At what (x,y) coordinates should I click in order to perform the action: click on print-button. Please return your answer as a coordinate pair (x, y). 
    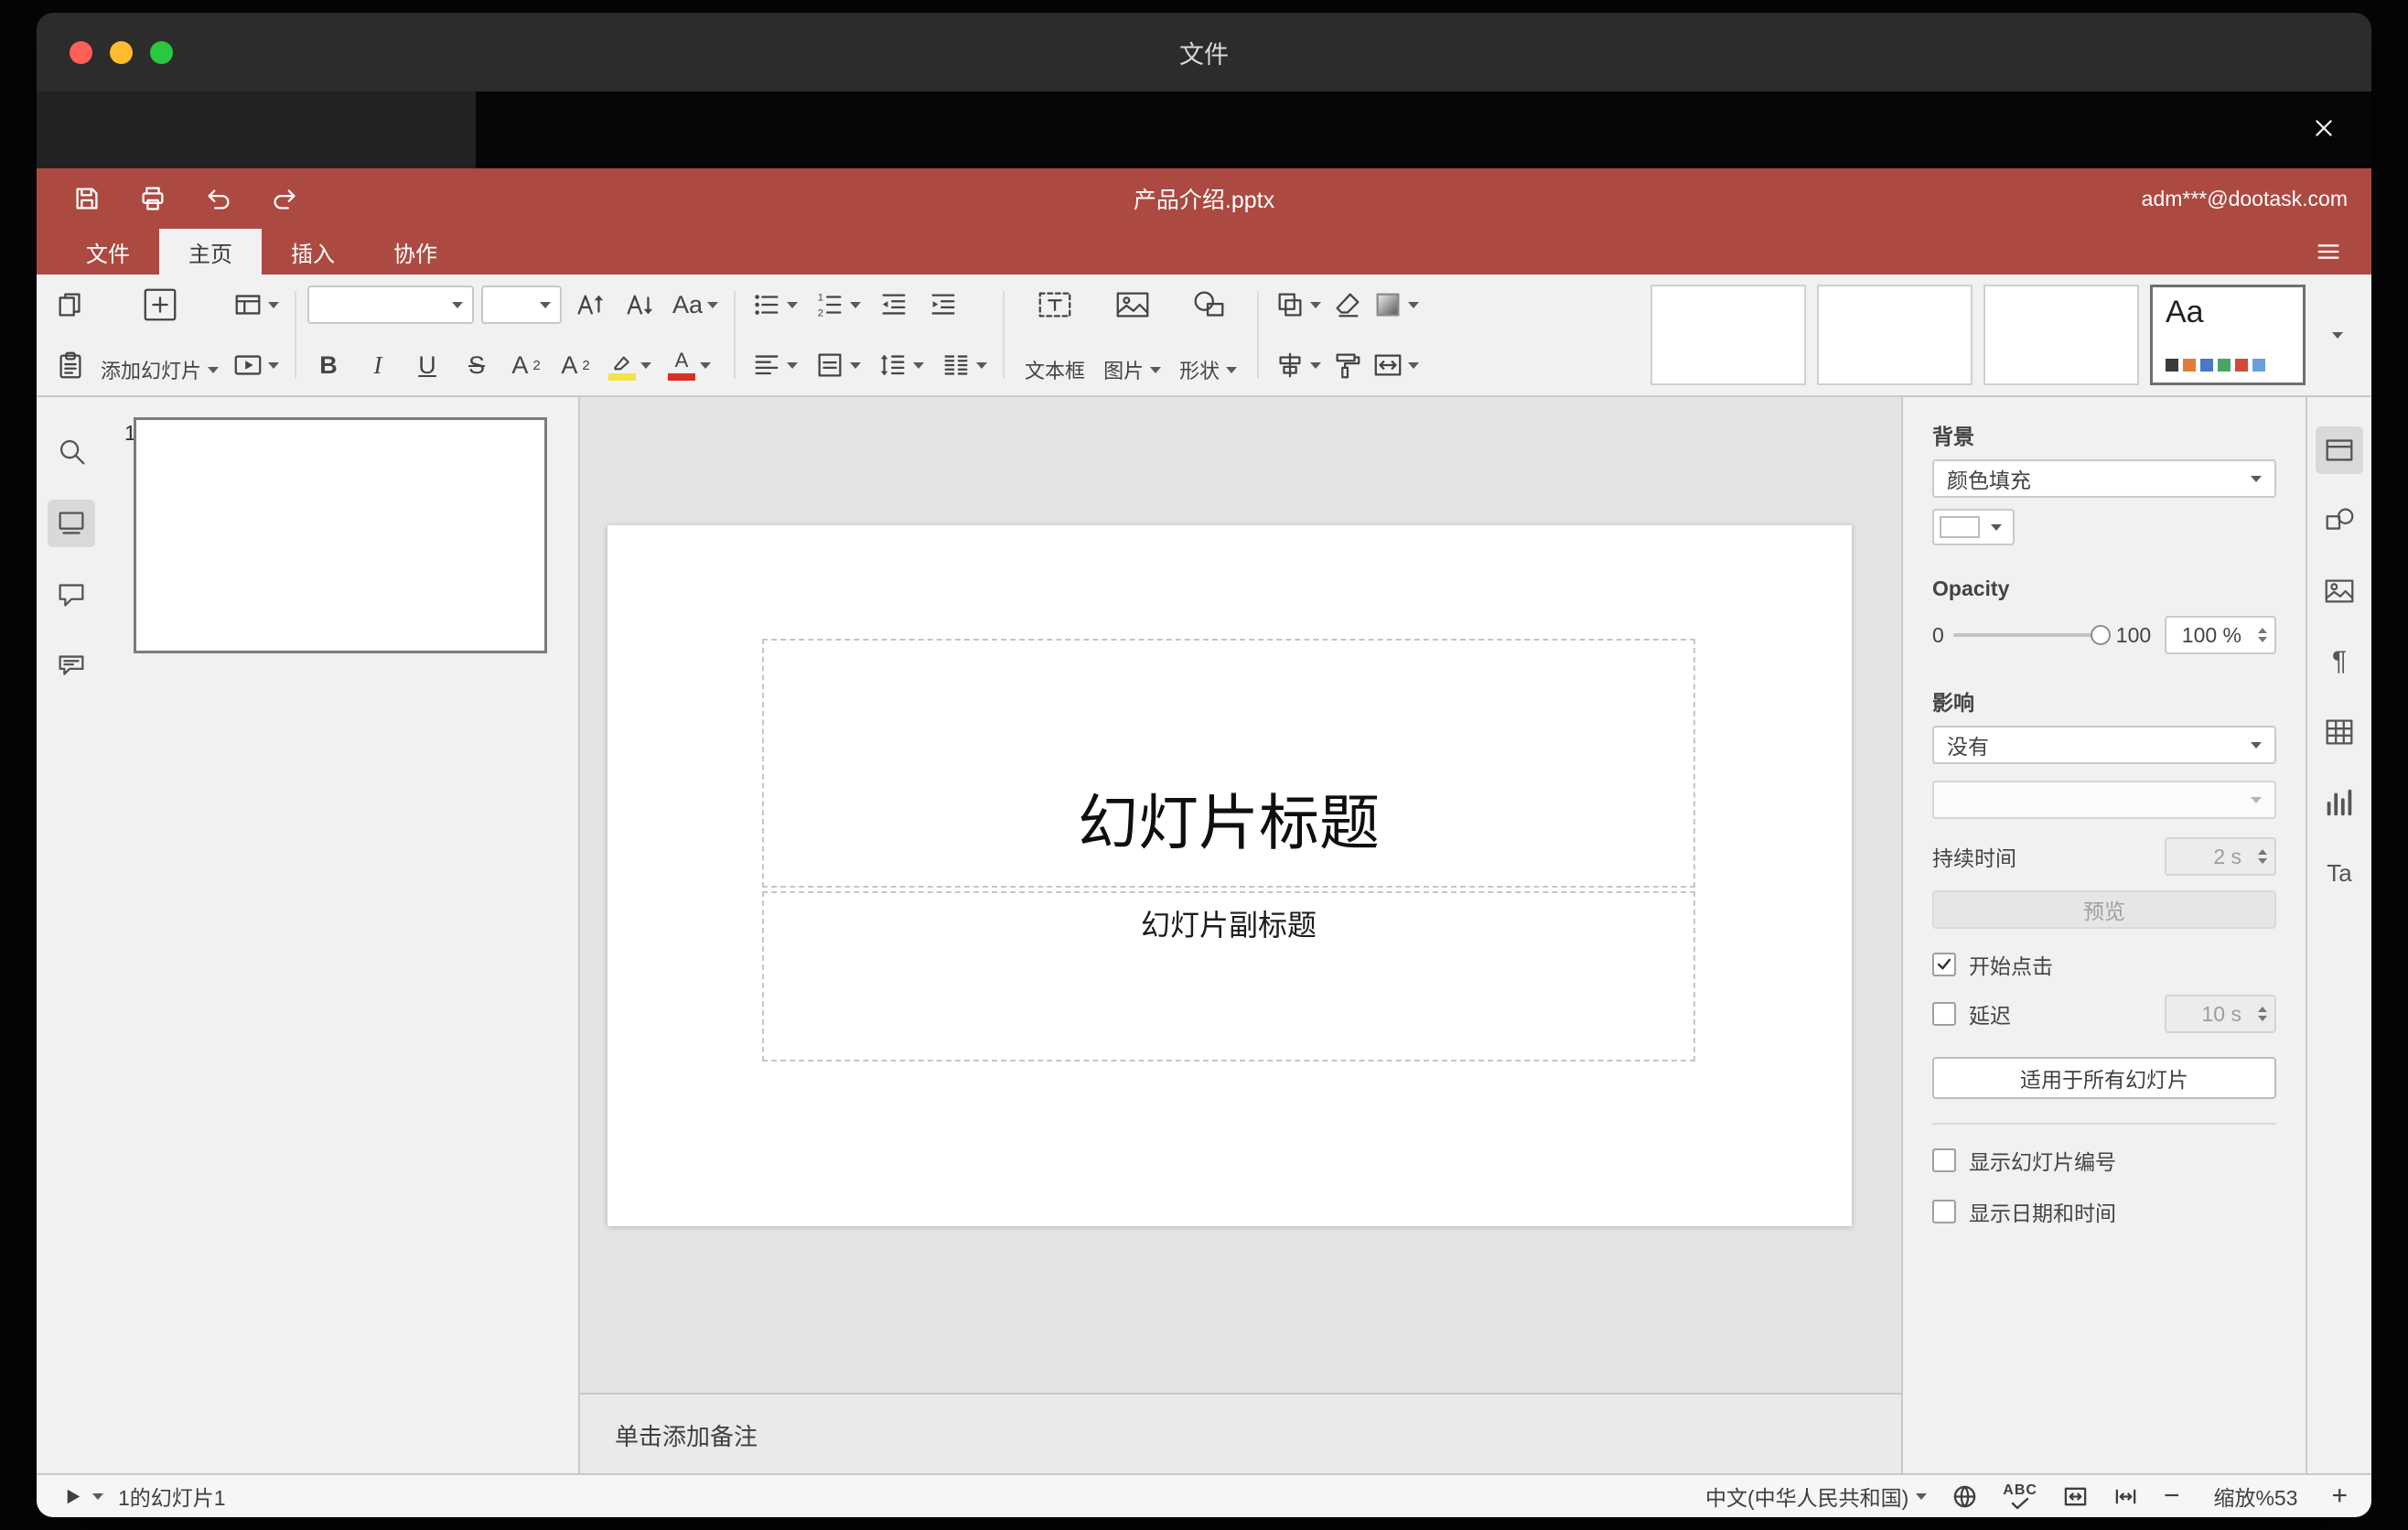
    Looking at the image, I should click on (152, 198).